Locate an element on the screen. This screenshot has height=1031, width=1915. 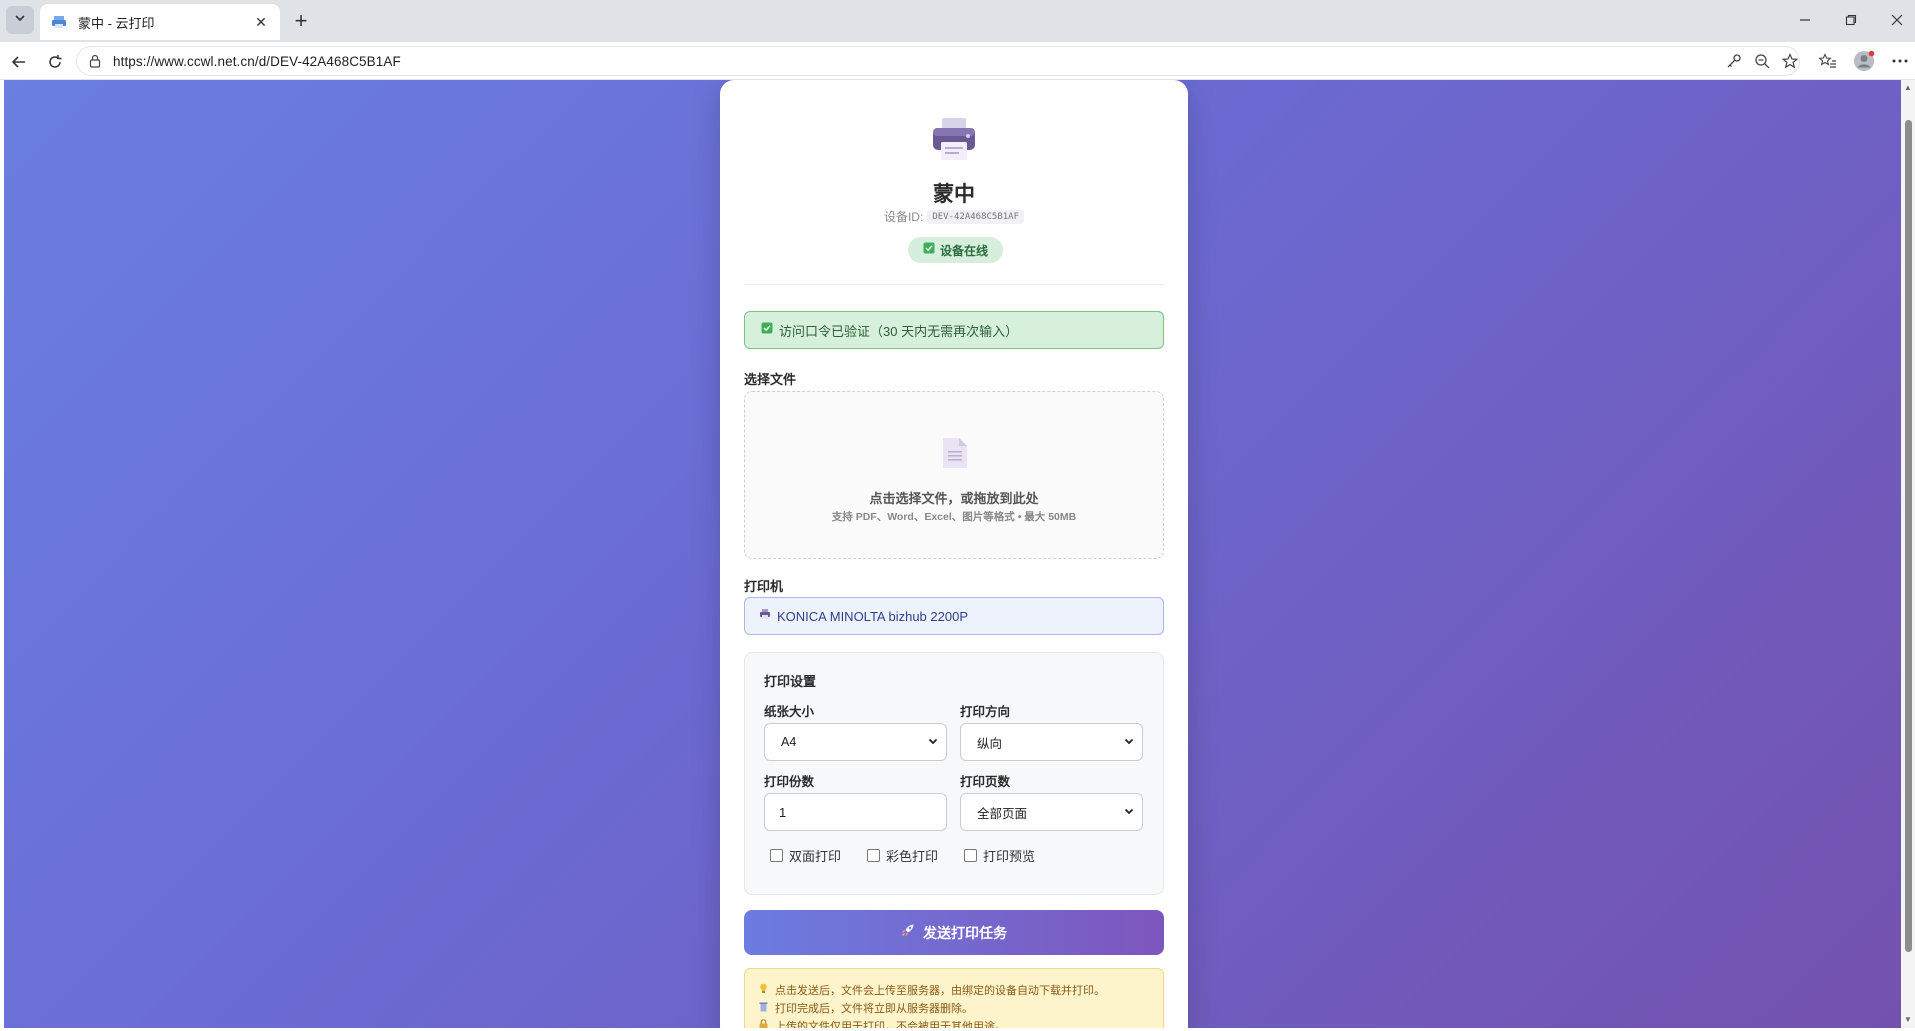
trash-icon is located at coordinates (764, 1008).